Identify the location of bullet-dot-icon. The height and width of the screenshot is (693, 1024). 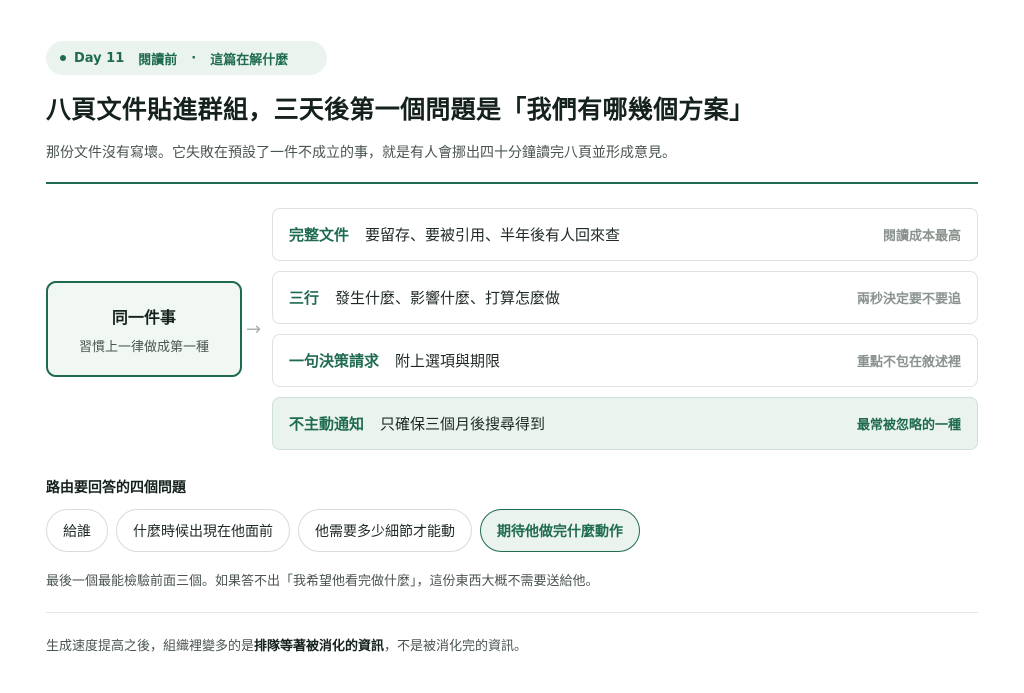
(63, 58).